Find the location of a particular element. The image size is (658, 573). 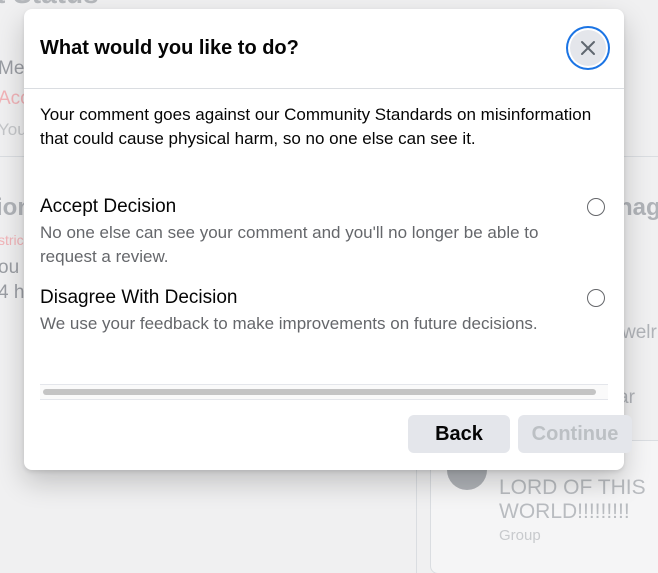

background-post-meta: Group is located at coordinates (520, 535).